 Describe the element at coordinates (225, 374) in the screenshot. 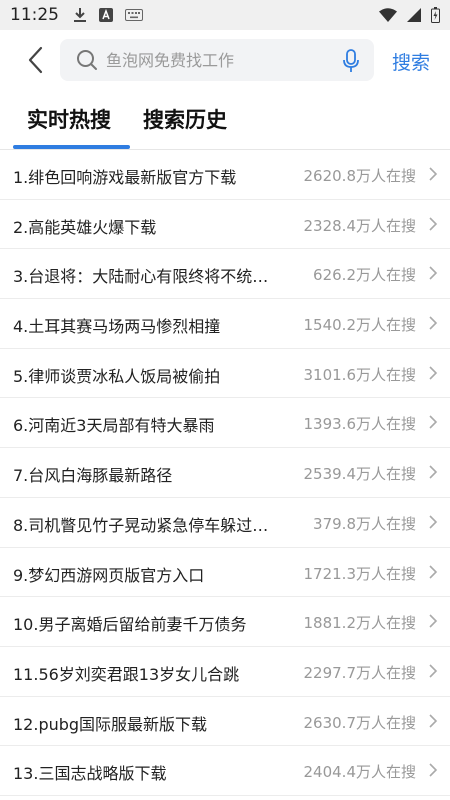

I see `list-item: 5.律师谈贾冰私人饭局被偷拍 3101.6万人在搜` at that location.